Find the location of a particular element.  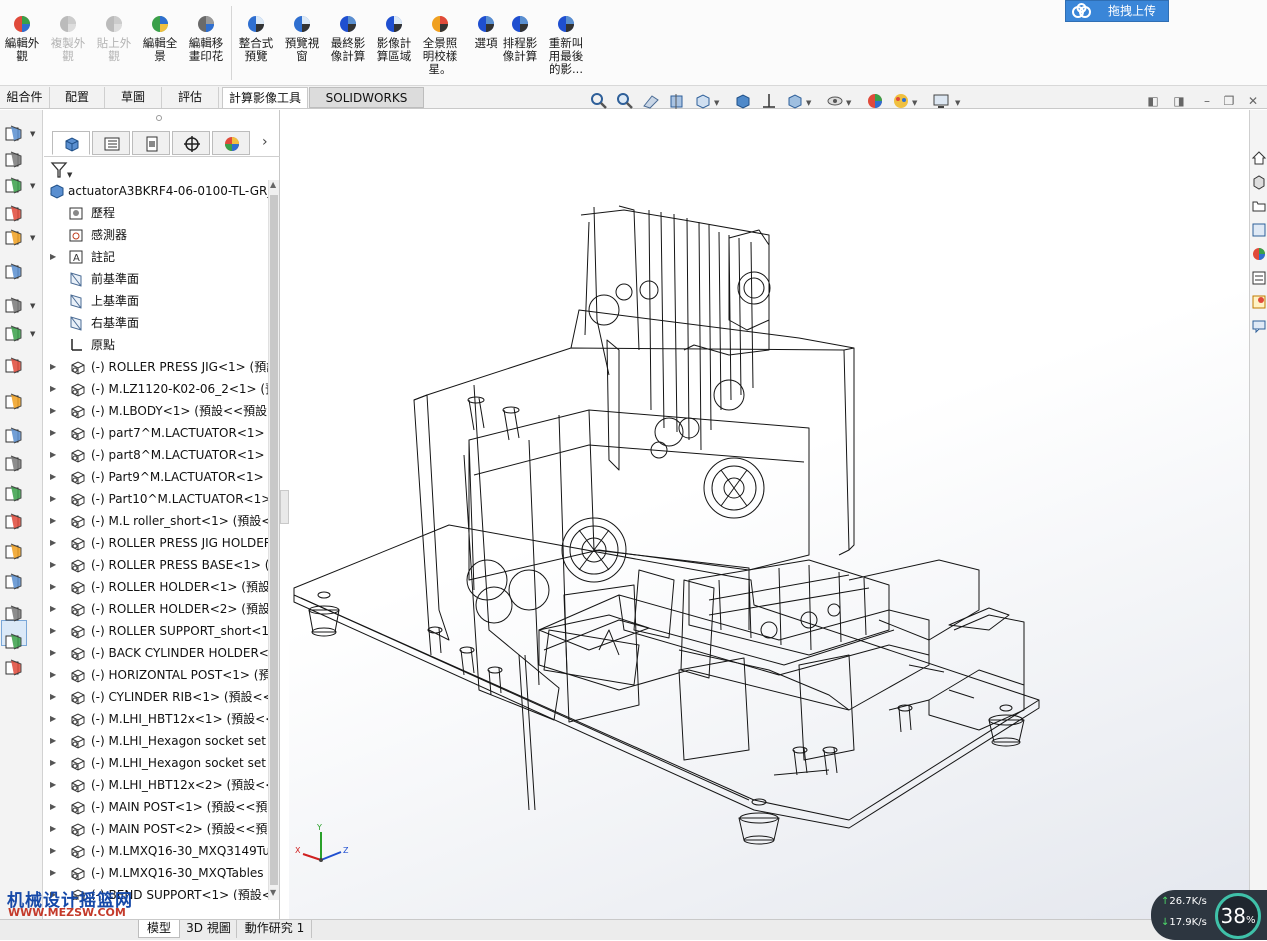

minimize-icon: – is located at coordinates (1207, 101).